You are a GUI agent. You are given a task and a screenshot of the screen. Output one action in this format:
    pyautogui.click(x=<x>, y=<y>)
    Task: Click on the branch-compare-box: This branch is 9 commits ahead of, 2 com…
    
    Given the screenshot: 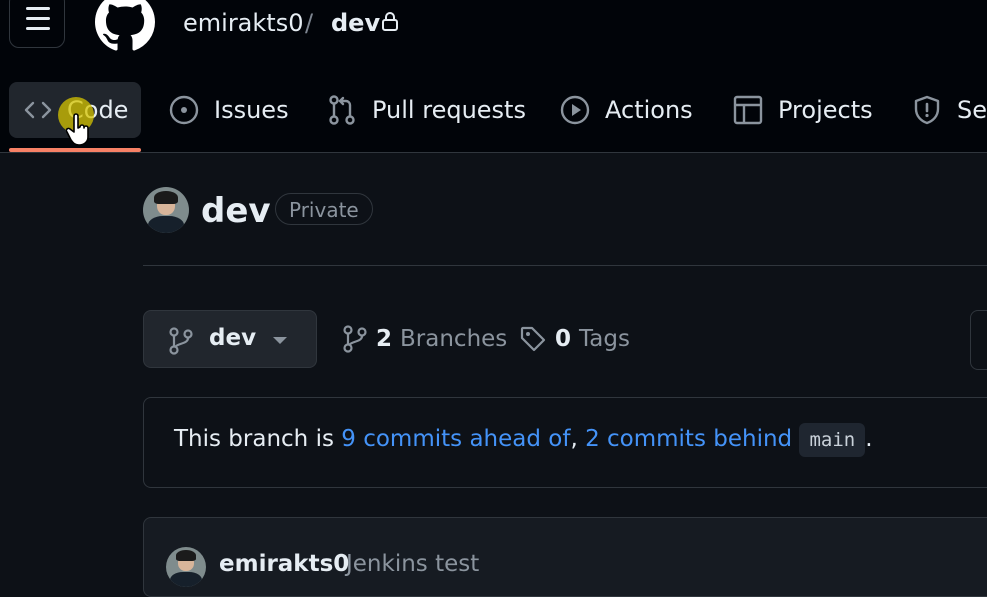 What is the action you would take?
    pyautogui.click(x=565, y=442)
    